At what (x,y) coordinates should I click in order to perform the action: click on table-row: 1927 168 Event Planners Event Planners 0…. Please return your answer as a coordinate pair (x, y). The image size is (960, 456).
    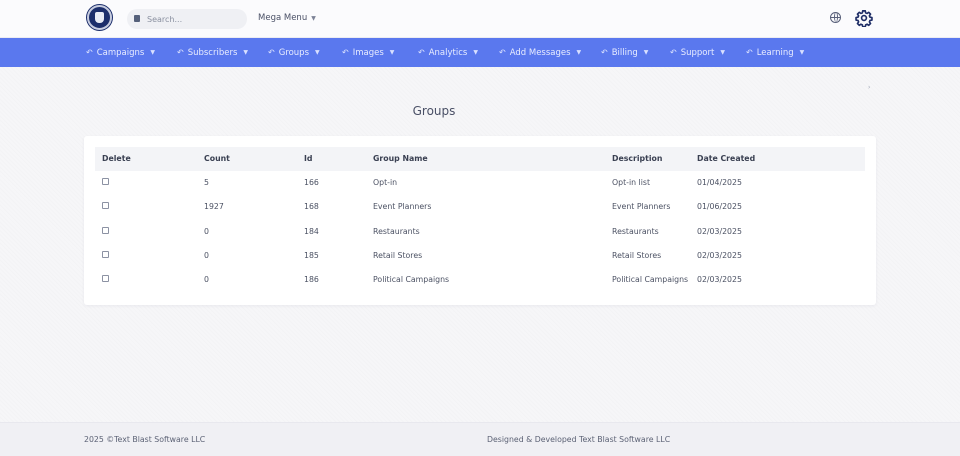
    Looking at the image, I should click on (480, 207).